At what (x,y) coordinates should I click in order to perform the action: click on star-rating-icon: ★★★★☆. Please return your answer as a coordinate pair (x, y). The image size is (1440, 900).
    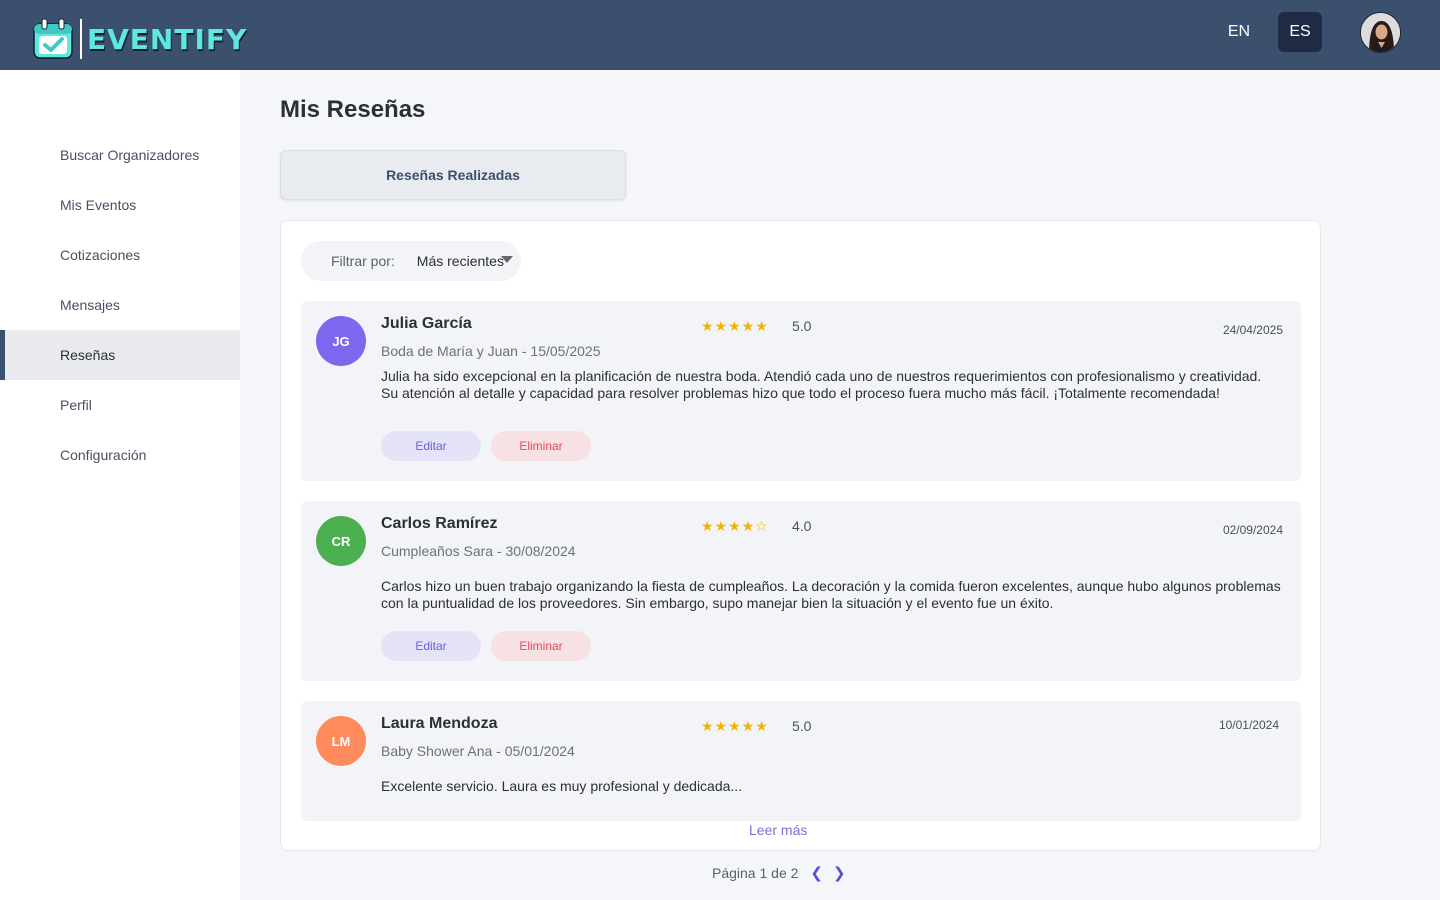
    Looking at the image, I should click on (735, 526).